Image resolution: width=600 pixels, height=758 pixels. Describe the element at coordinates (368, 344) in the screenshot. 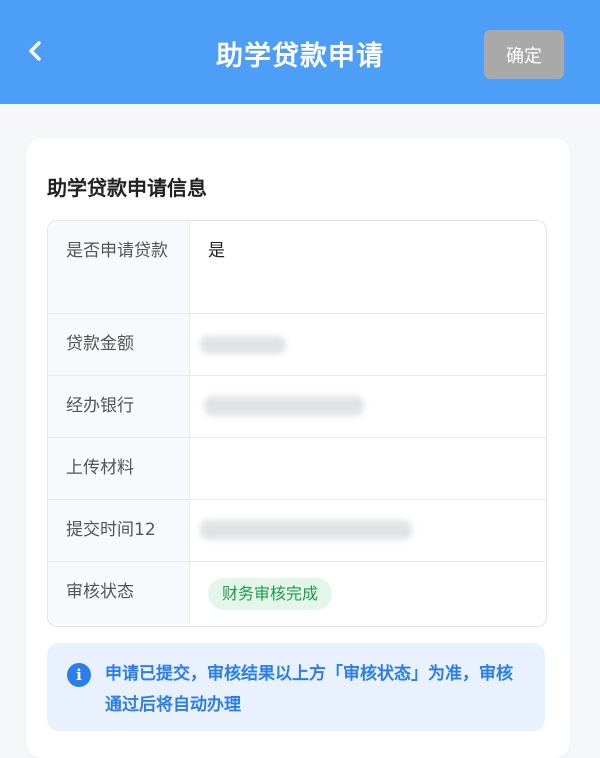

I see `field-value-amount` at that location.